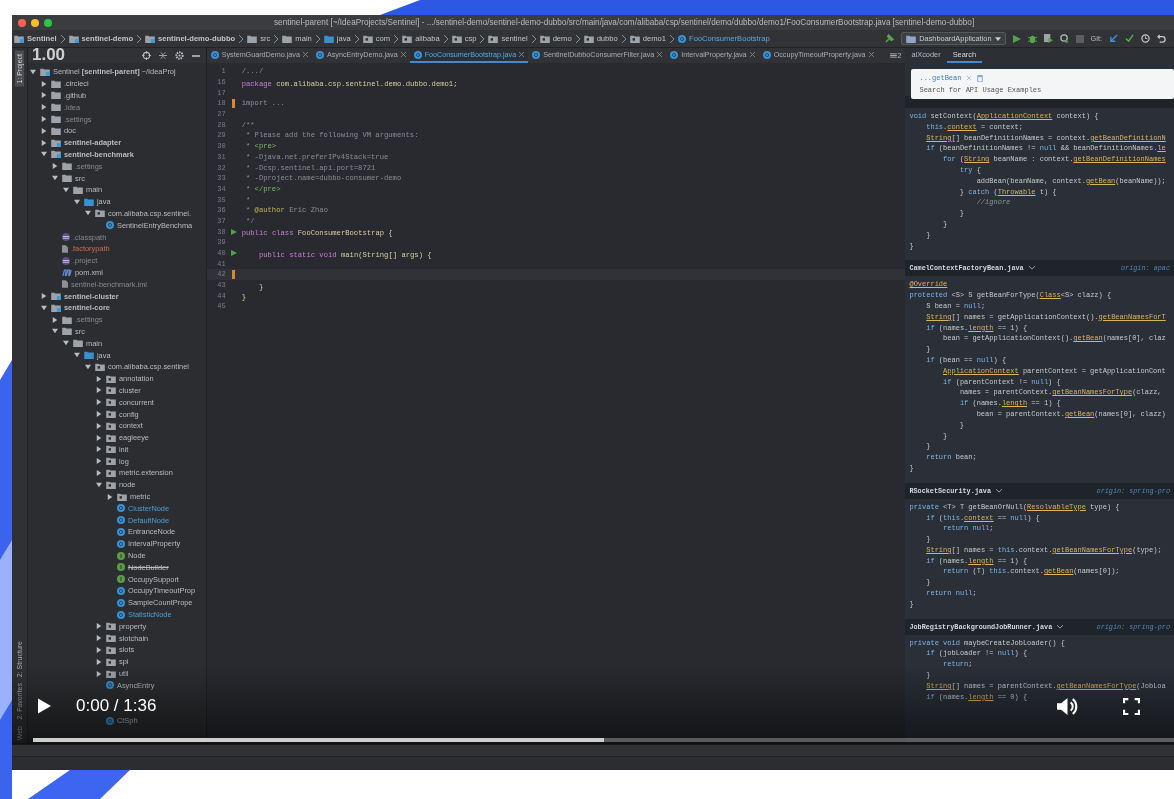 Image resolution: width=1174 pixels, height=799 pixels. I want to click on collapse-icon, so click(162, 55).